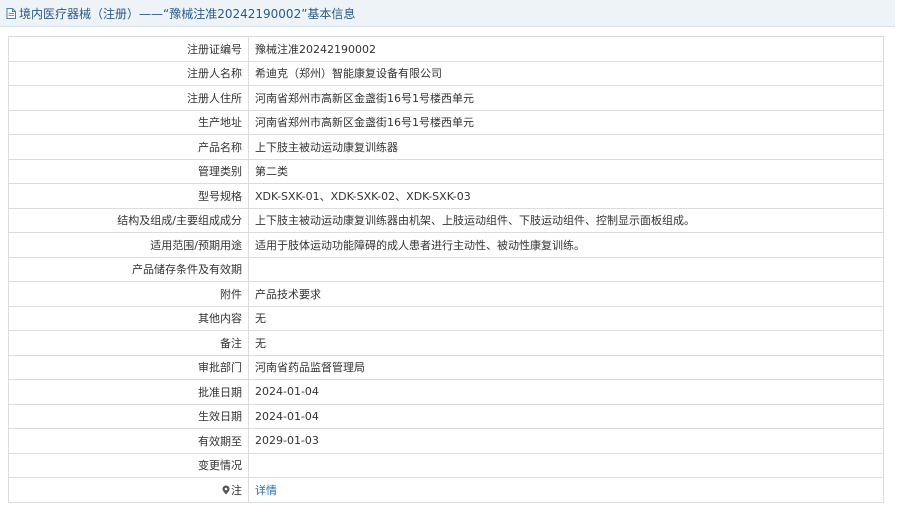  Describe the element at coordinates (128, 171) in the screenshot. I see `row-label: 管理类别` at that location.